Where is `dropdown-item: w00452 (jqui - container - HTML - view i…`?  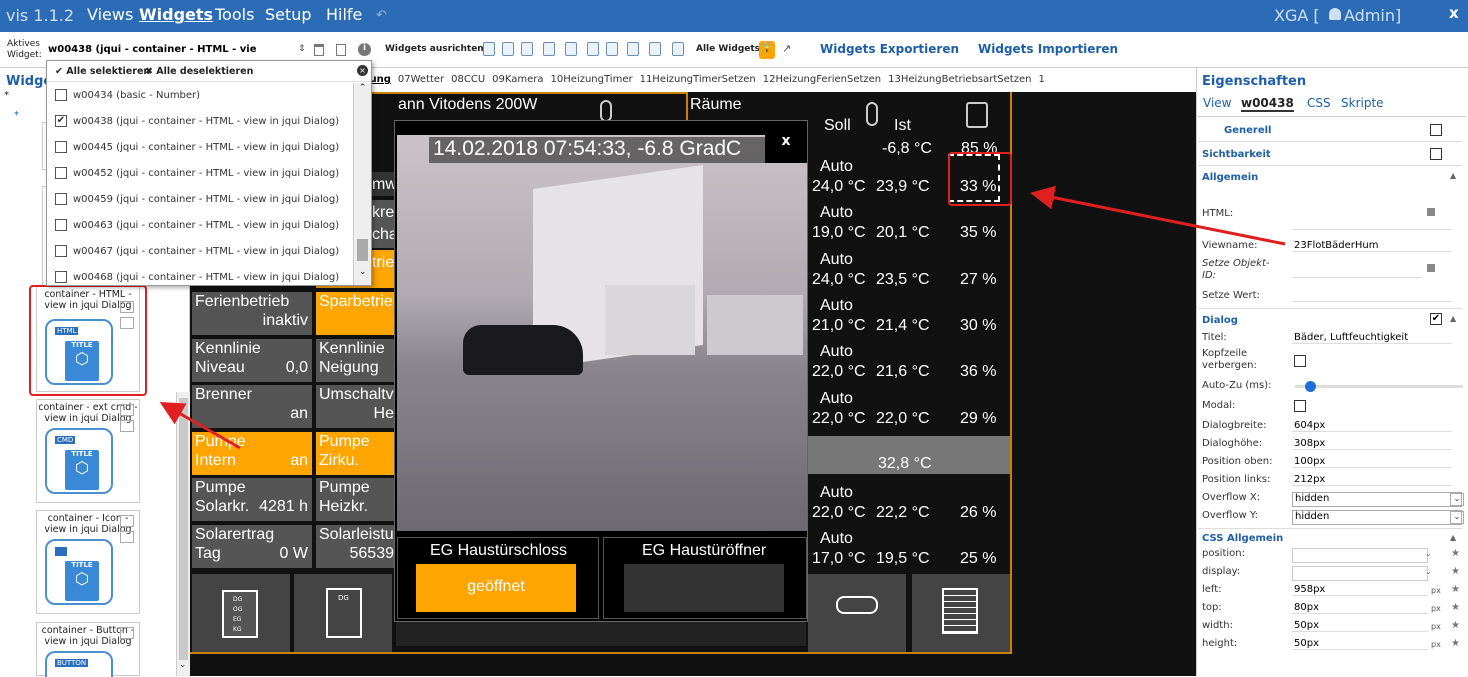 dropdown-item: w00452 (jqui - container - HTML - view i… is located at coordinates (204, 175).